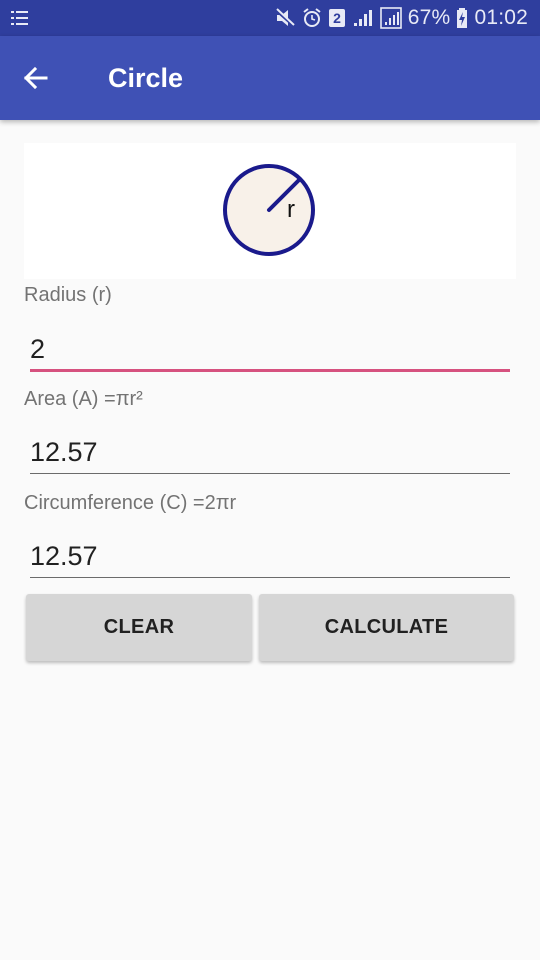 This screenshot has height=960, width=540. I want to click on circumference-input-underline, so click(270, 577).